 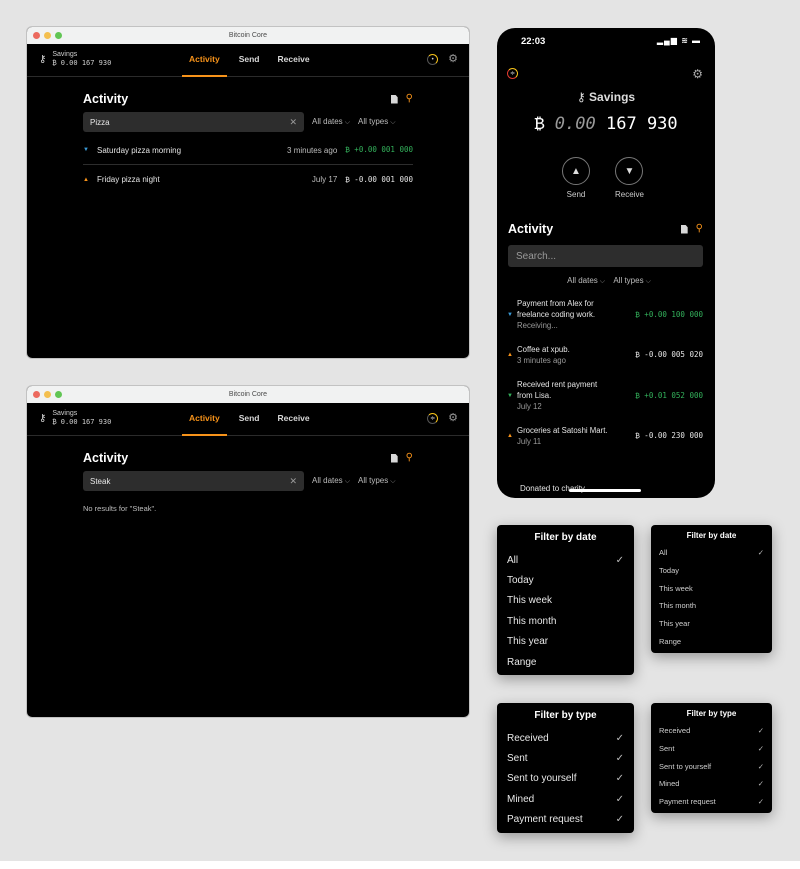 I want to click on main-nav: Activity Send Receive, so click(x=252, y=60).